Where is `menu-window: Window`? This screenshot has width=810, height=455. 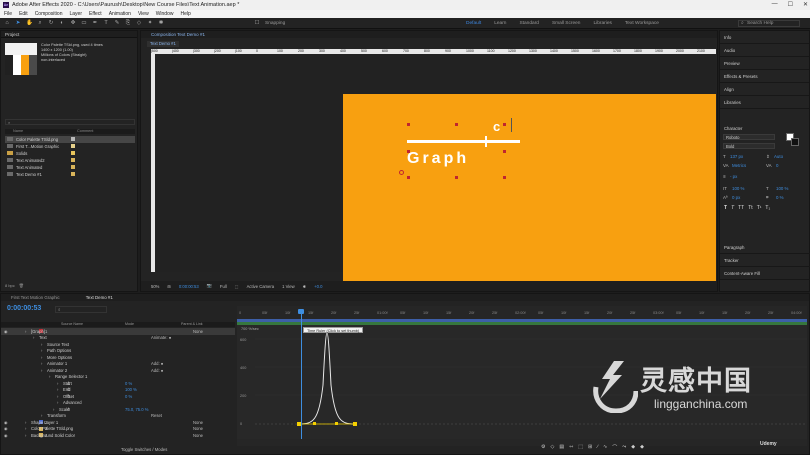 menu-window: Window is located at coordinates (165, 14).